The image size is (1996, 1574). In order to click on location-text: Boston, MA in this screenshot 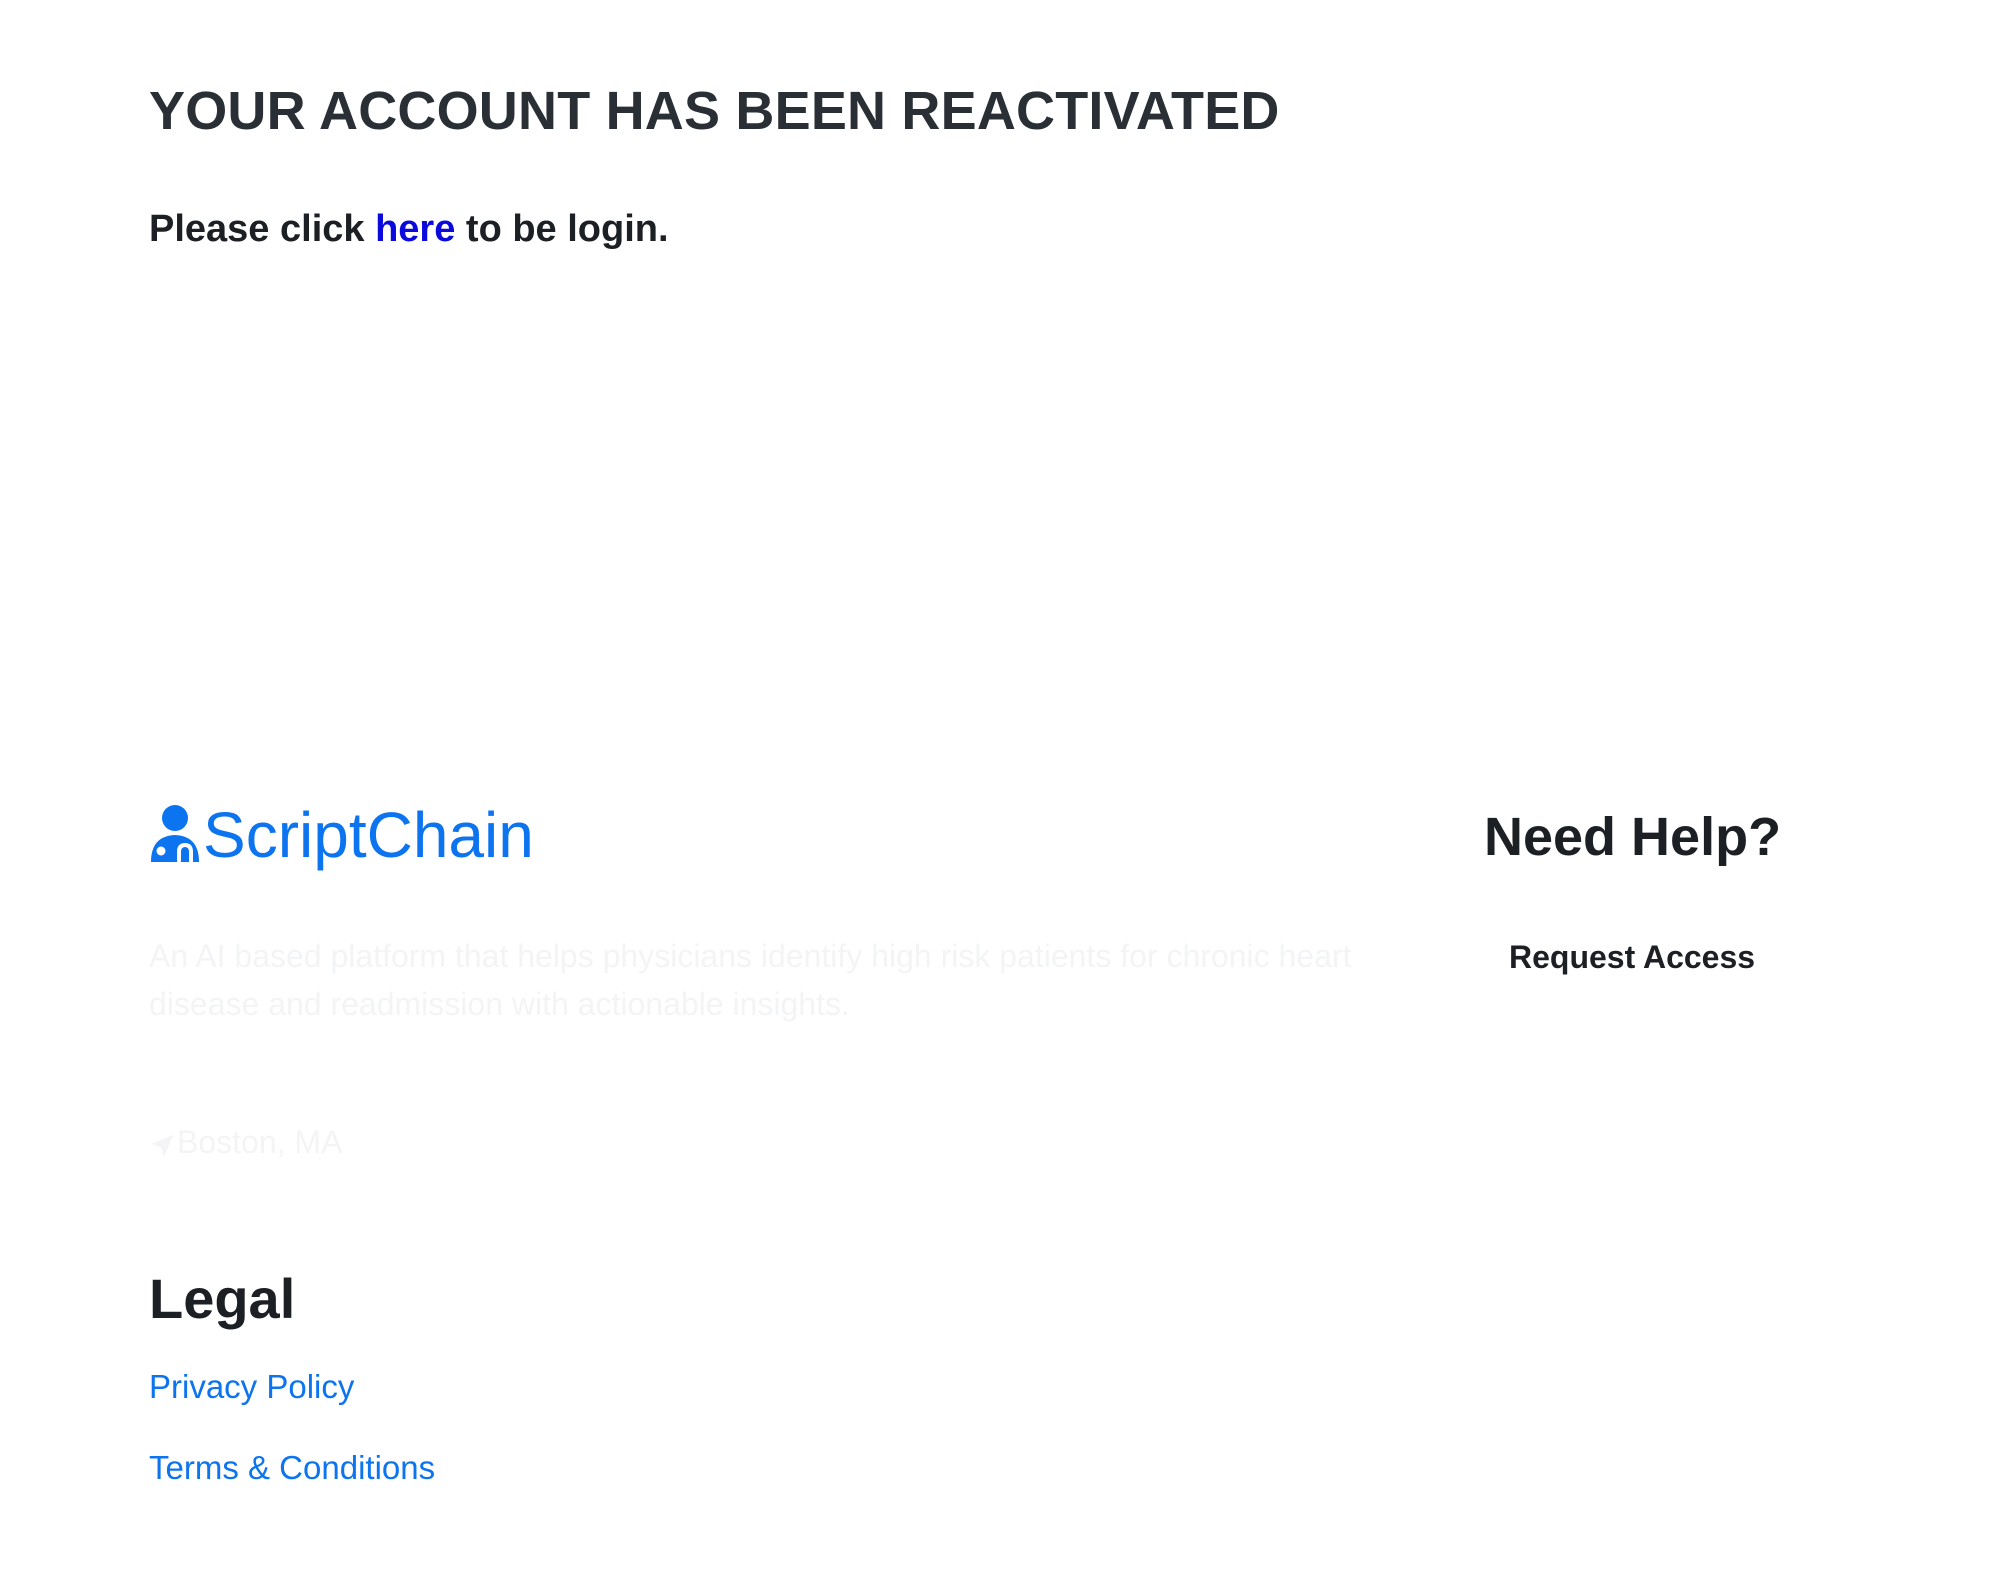, I will do `click(260, 1142)`.